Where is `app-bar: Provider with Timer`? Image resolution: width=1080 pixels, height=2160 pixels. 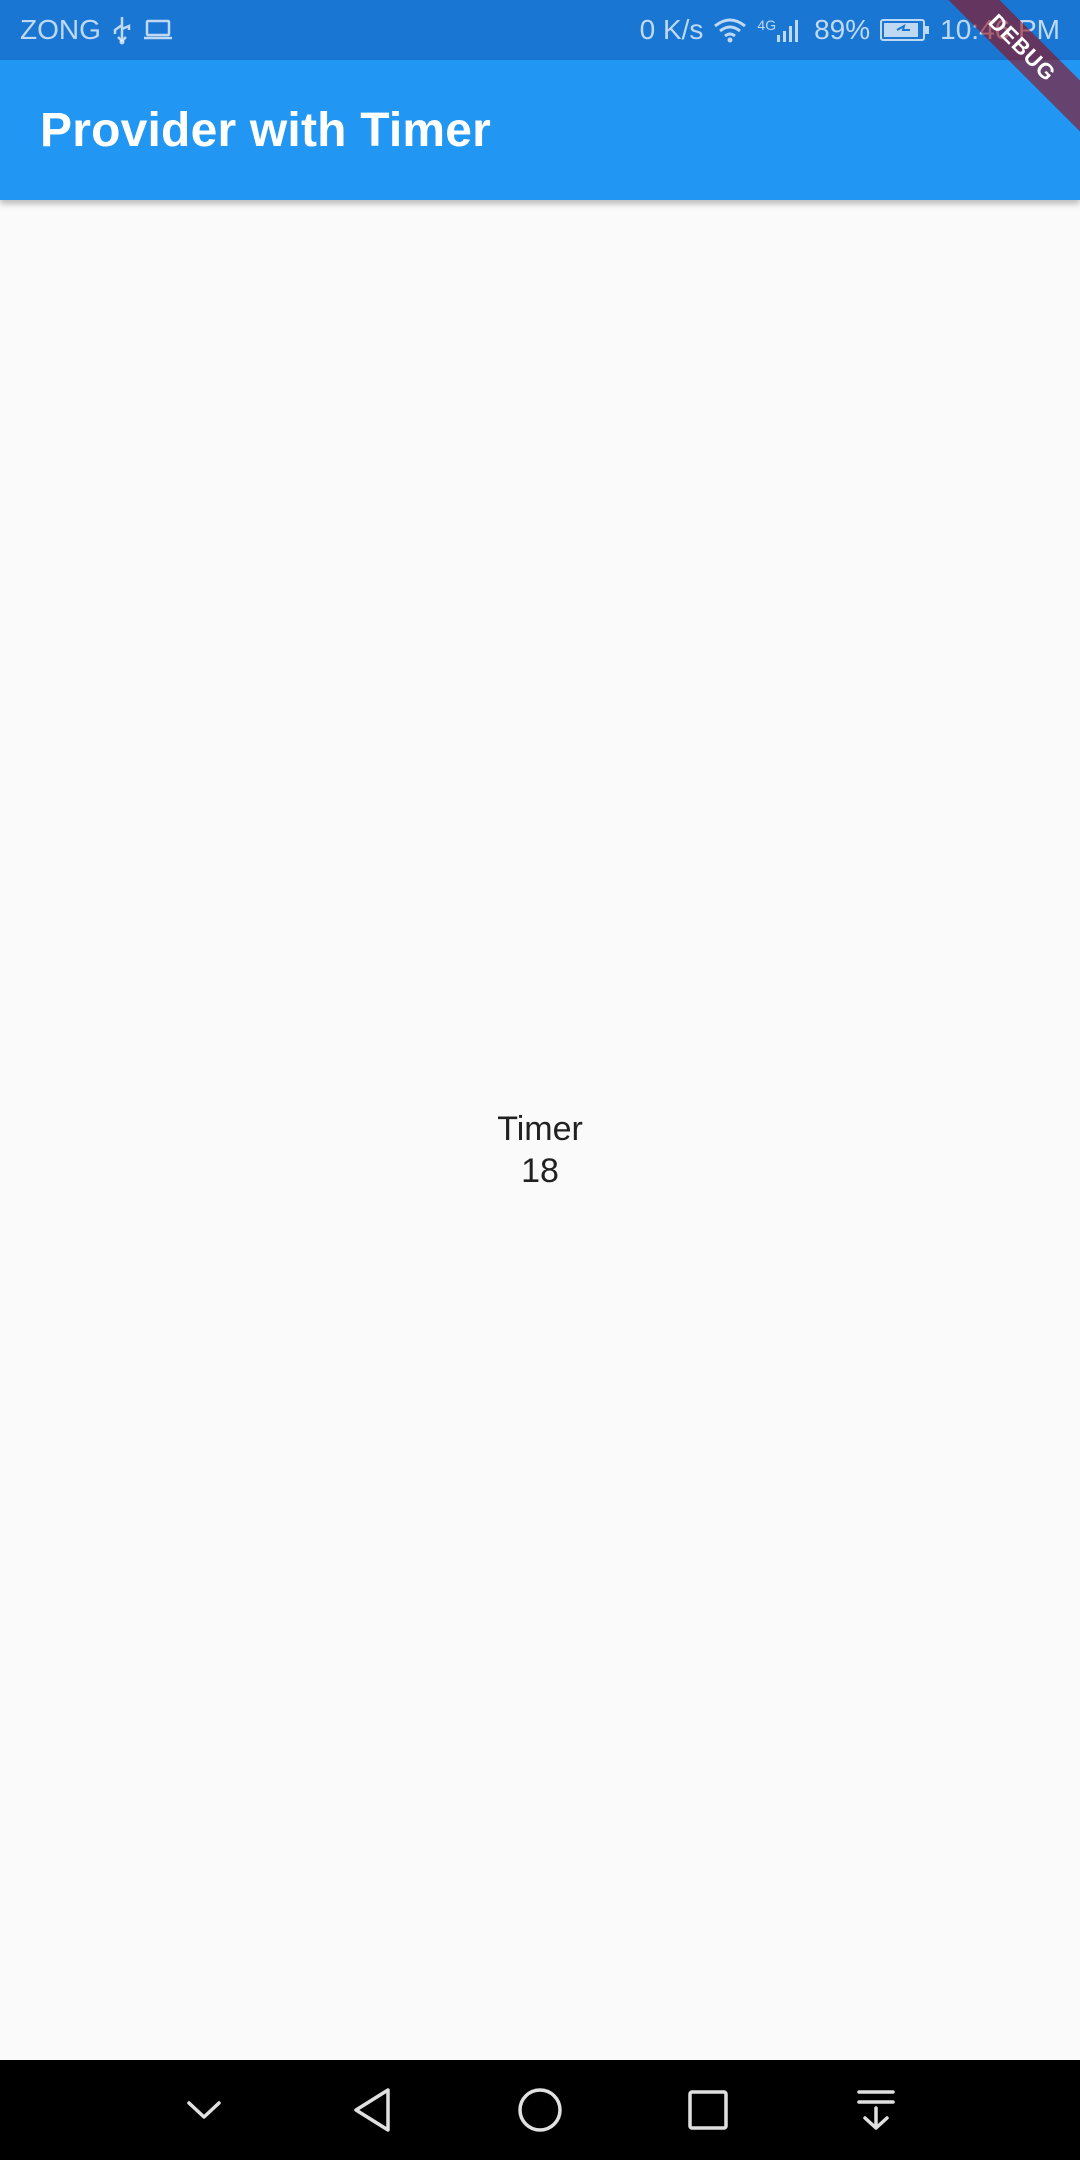
app-bar: Provider with Timer is located at coordinates (540, 130).